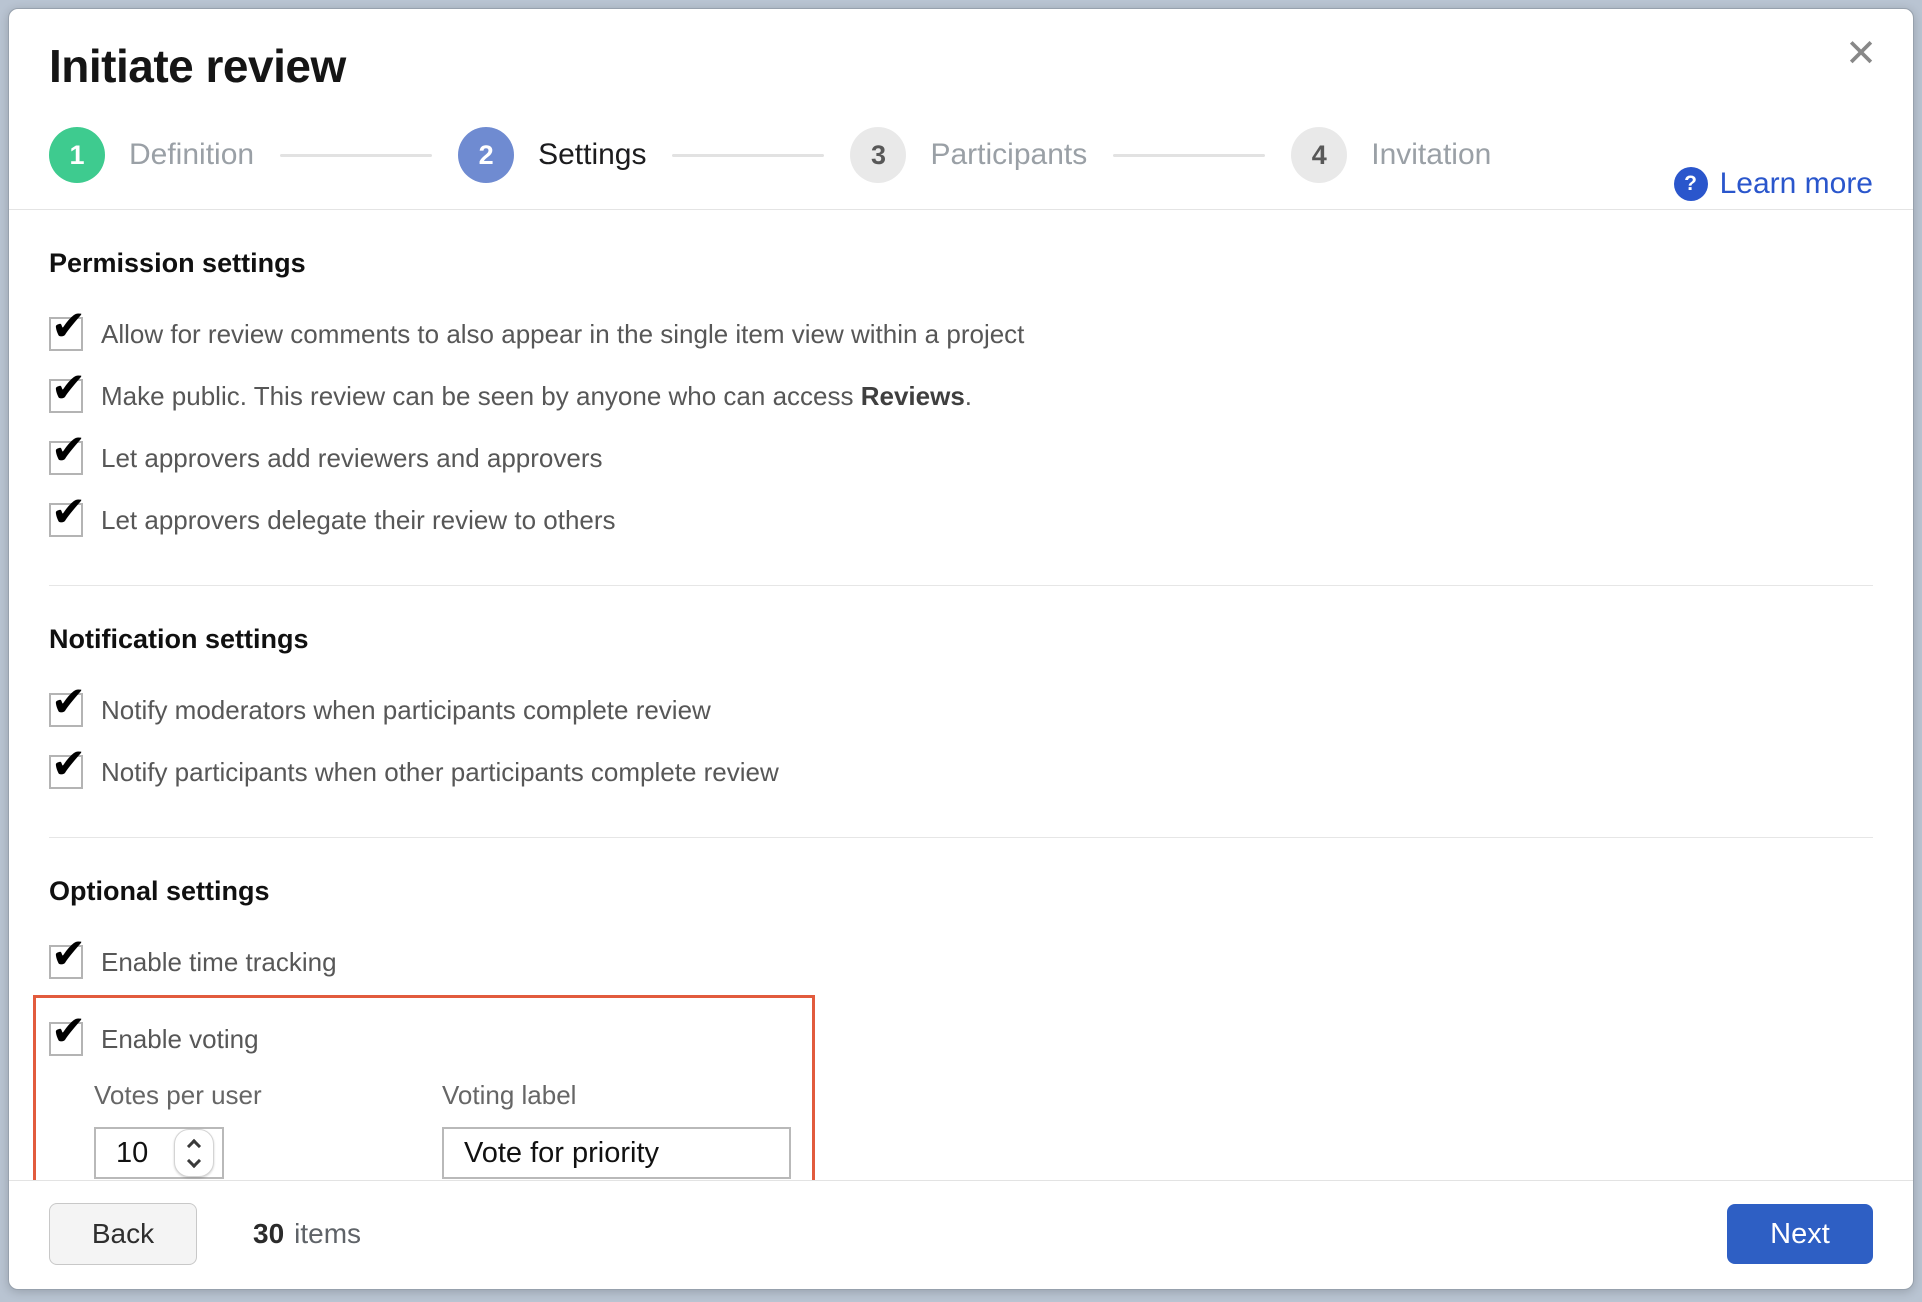  I want to click on voting-label-field: Voting label, so click(616, 1129).